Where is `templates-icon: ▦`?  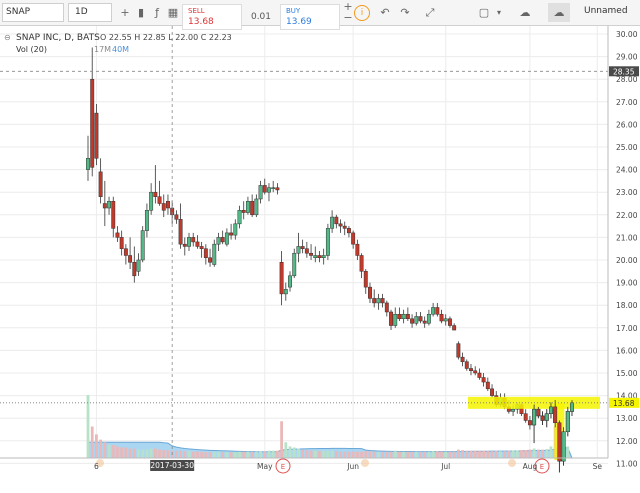
templates-icon: ▦ is located at coordinates (173, 12).